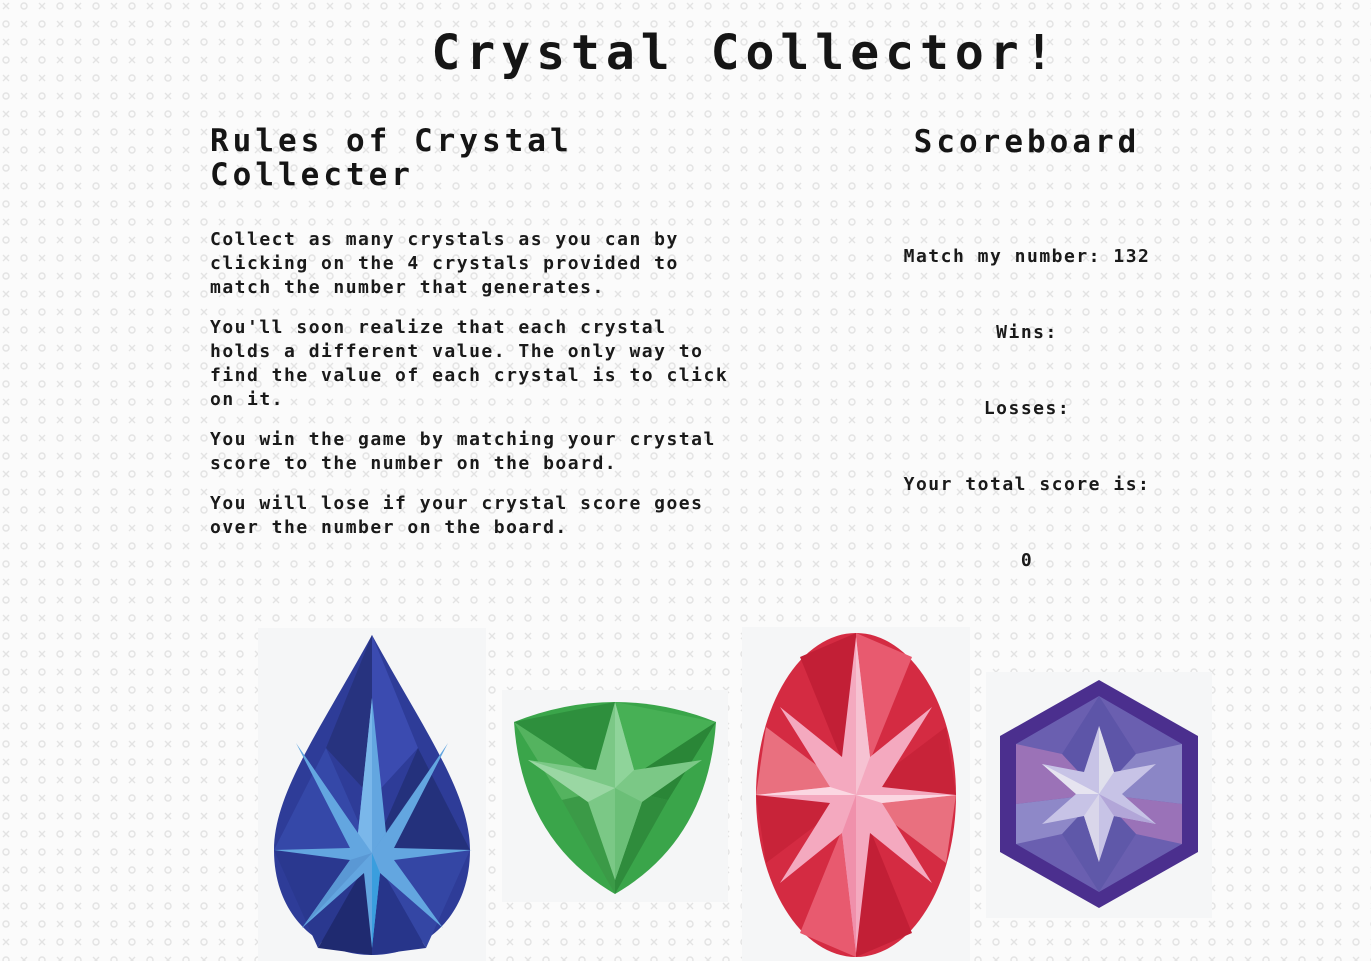 Image resolution: width=1371 pixels, height=961 pixels. I want to click on losses-label: Losses:, so click(1027, 408).